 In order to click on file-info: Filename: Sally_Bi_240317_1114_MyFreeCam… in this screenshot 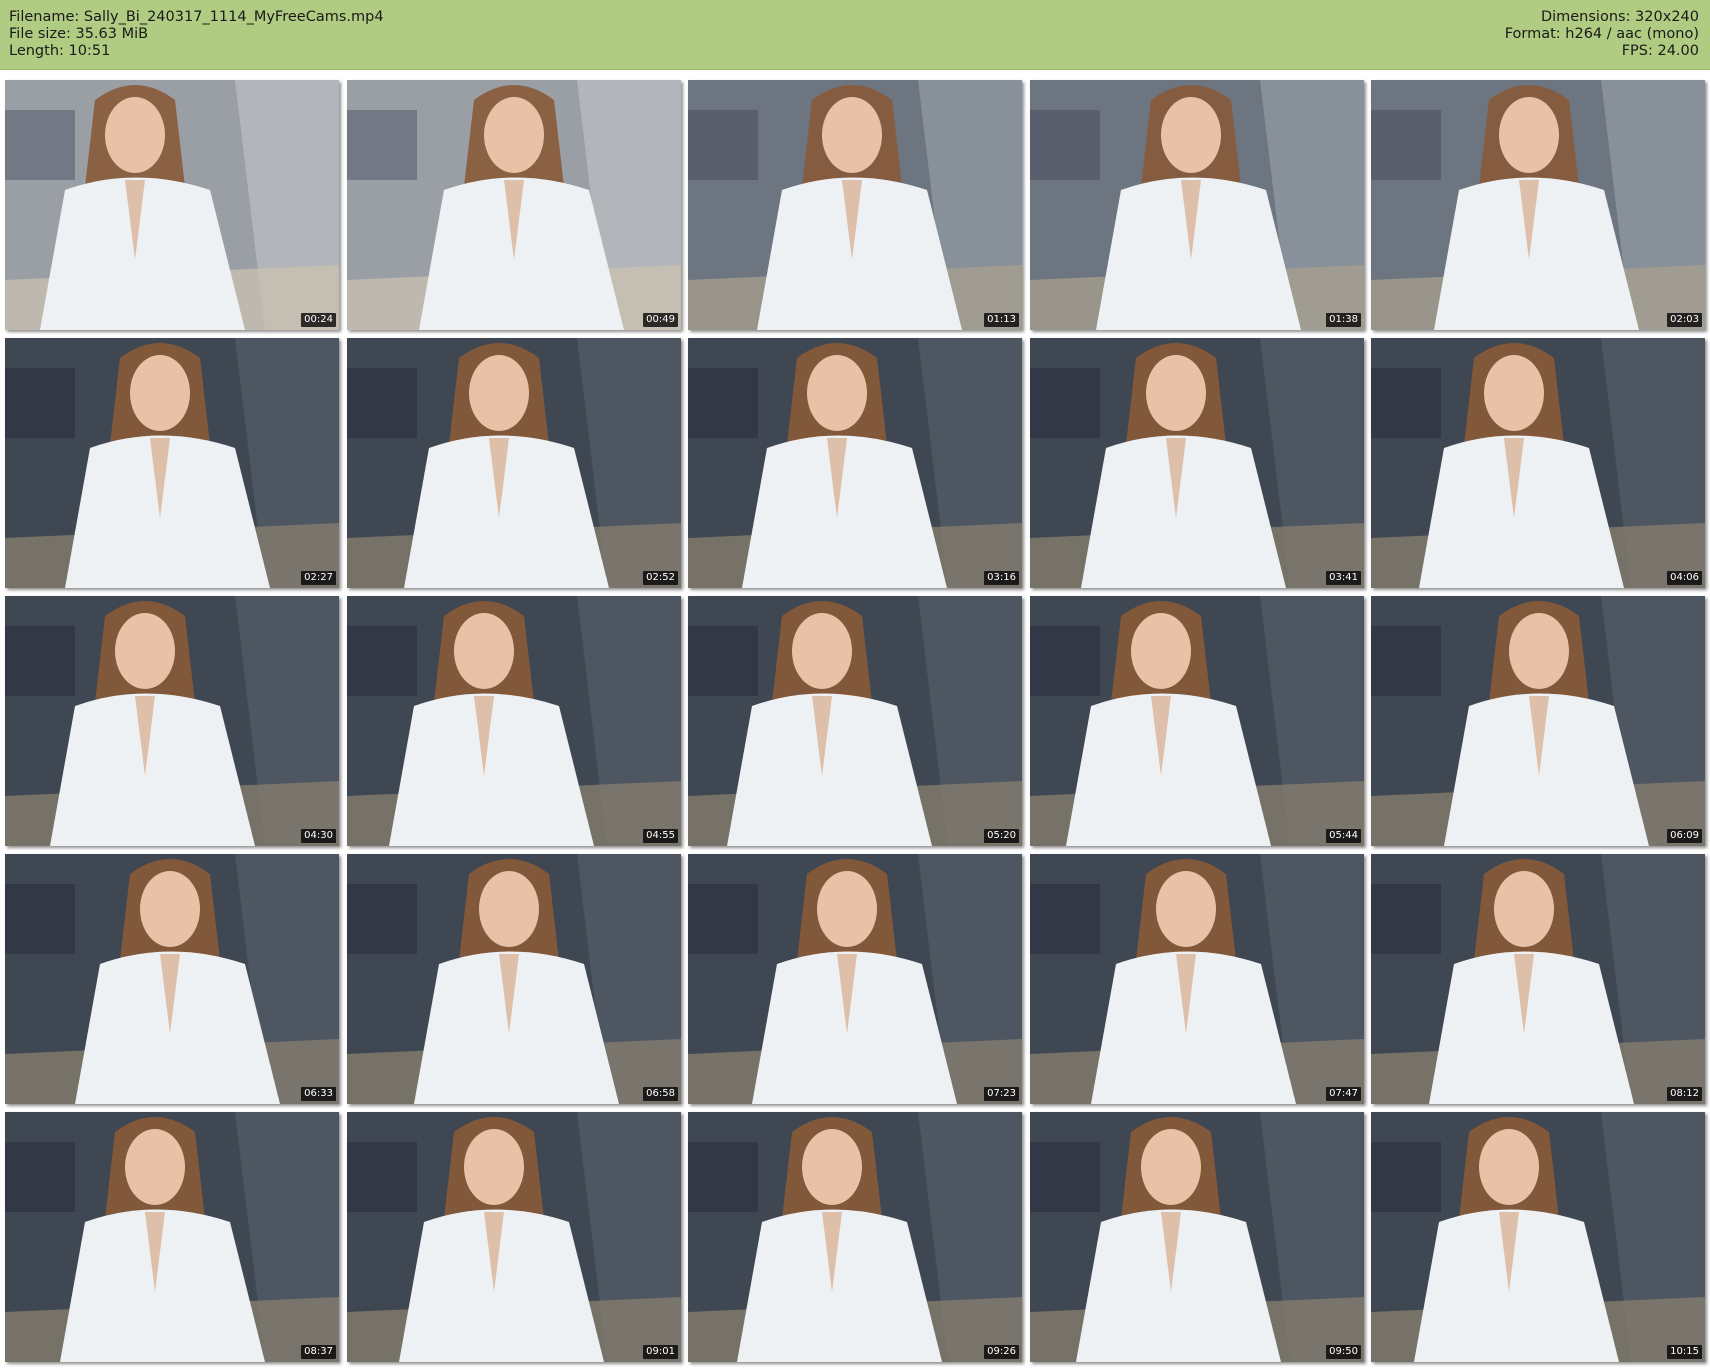, I will do `click(196, 34)`.